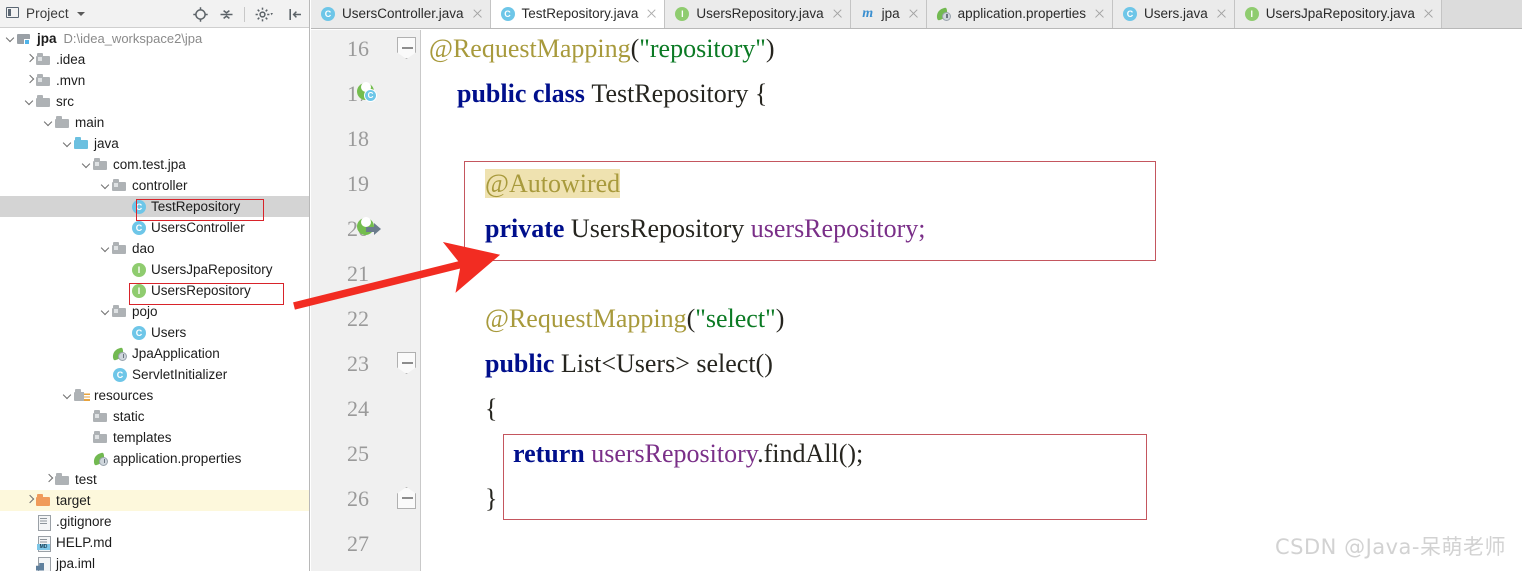 This screenshot has height=571, width=1522. Describe the element at coordinates (154, 479) in the screenshot. I see `tree-item-test: test` at that location.